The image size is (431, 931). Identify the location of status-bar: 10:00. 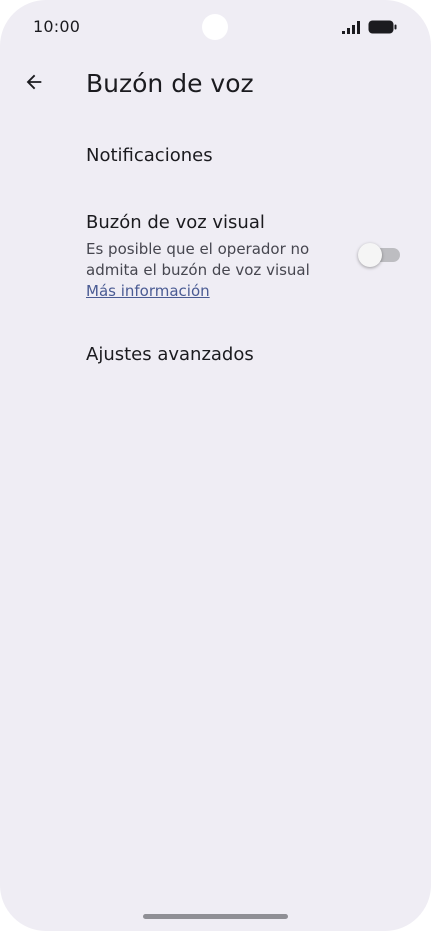
(215, 28).